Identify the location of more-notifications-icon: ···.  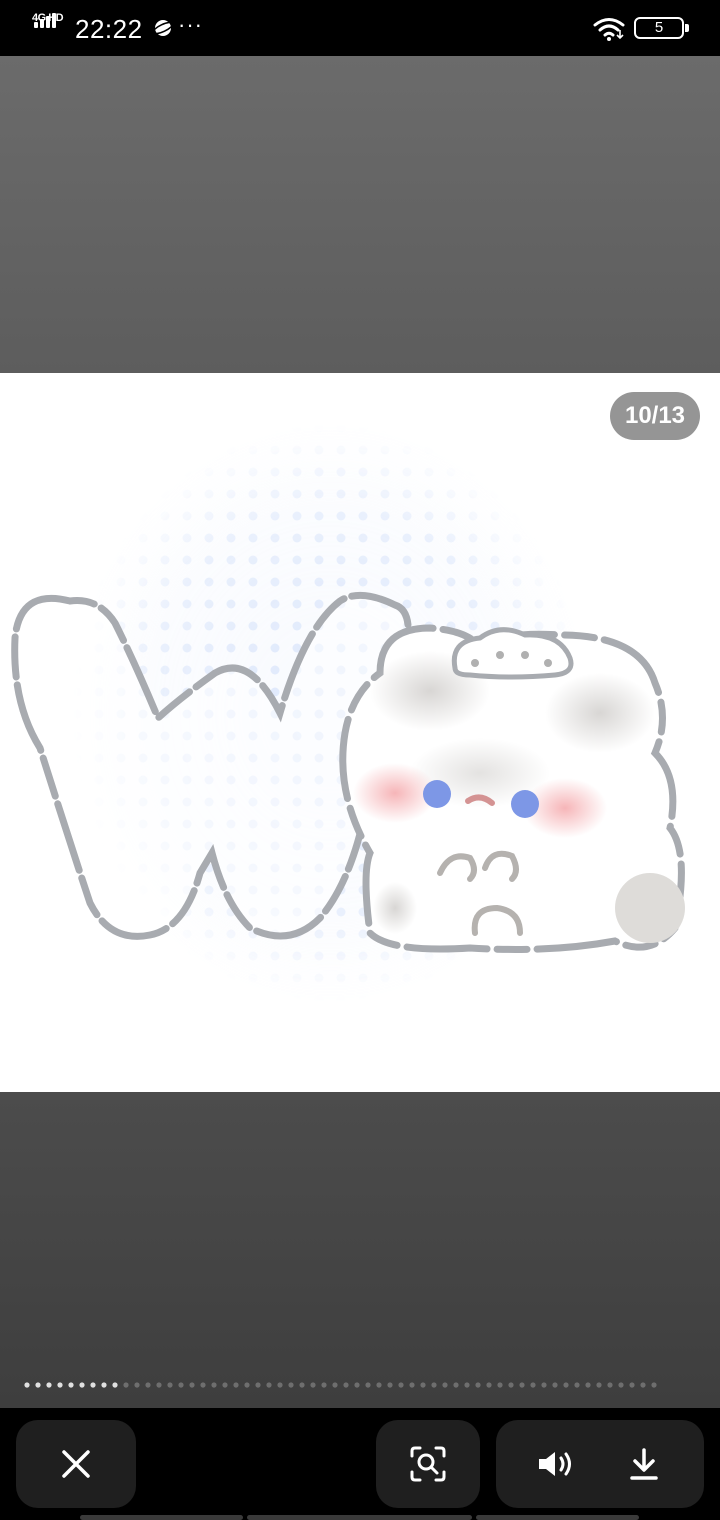
(190, 24).